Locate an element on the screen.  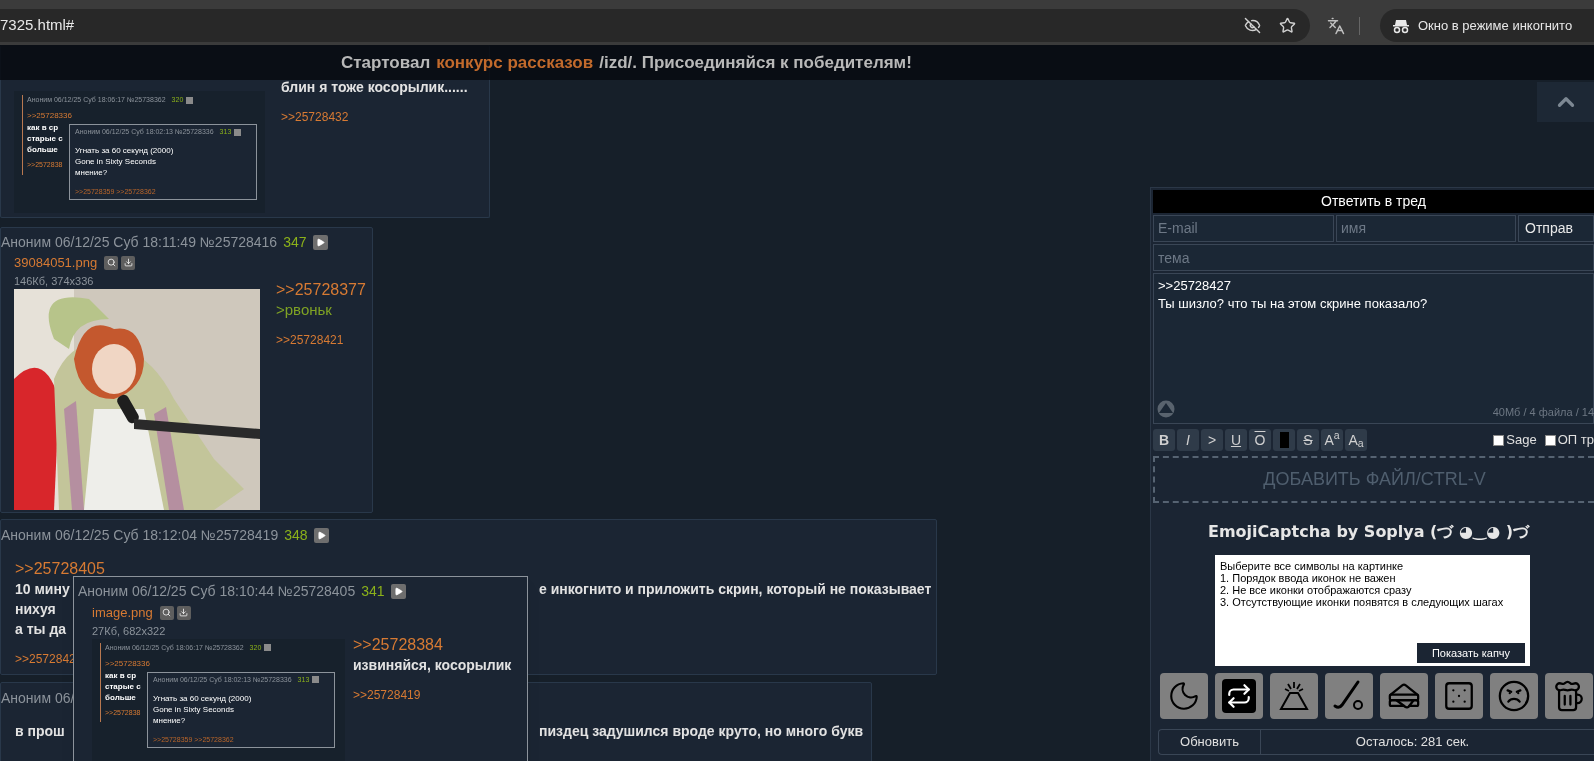
post-text: а ты да is located at coordinates (41, 629).